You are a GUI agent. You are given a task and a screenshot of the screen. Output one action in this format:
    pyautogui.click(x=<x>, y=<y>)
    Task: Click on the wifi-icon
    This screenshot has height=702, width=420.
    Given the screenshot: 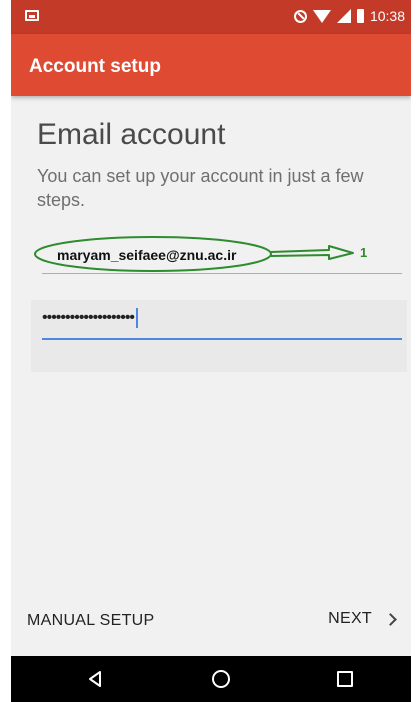 What is the action you would take?
    pyautogui.click(x=321, y=16)
    